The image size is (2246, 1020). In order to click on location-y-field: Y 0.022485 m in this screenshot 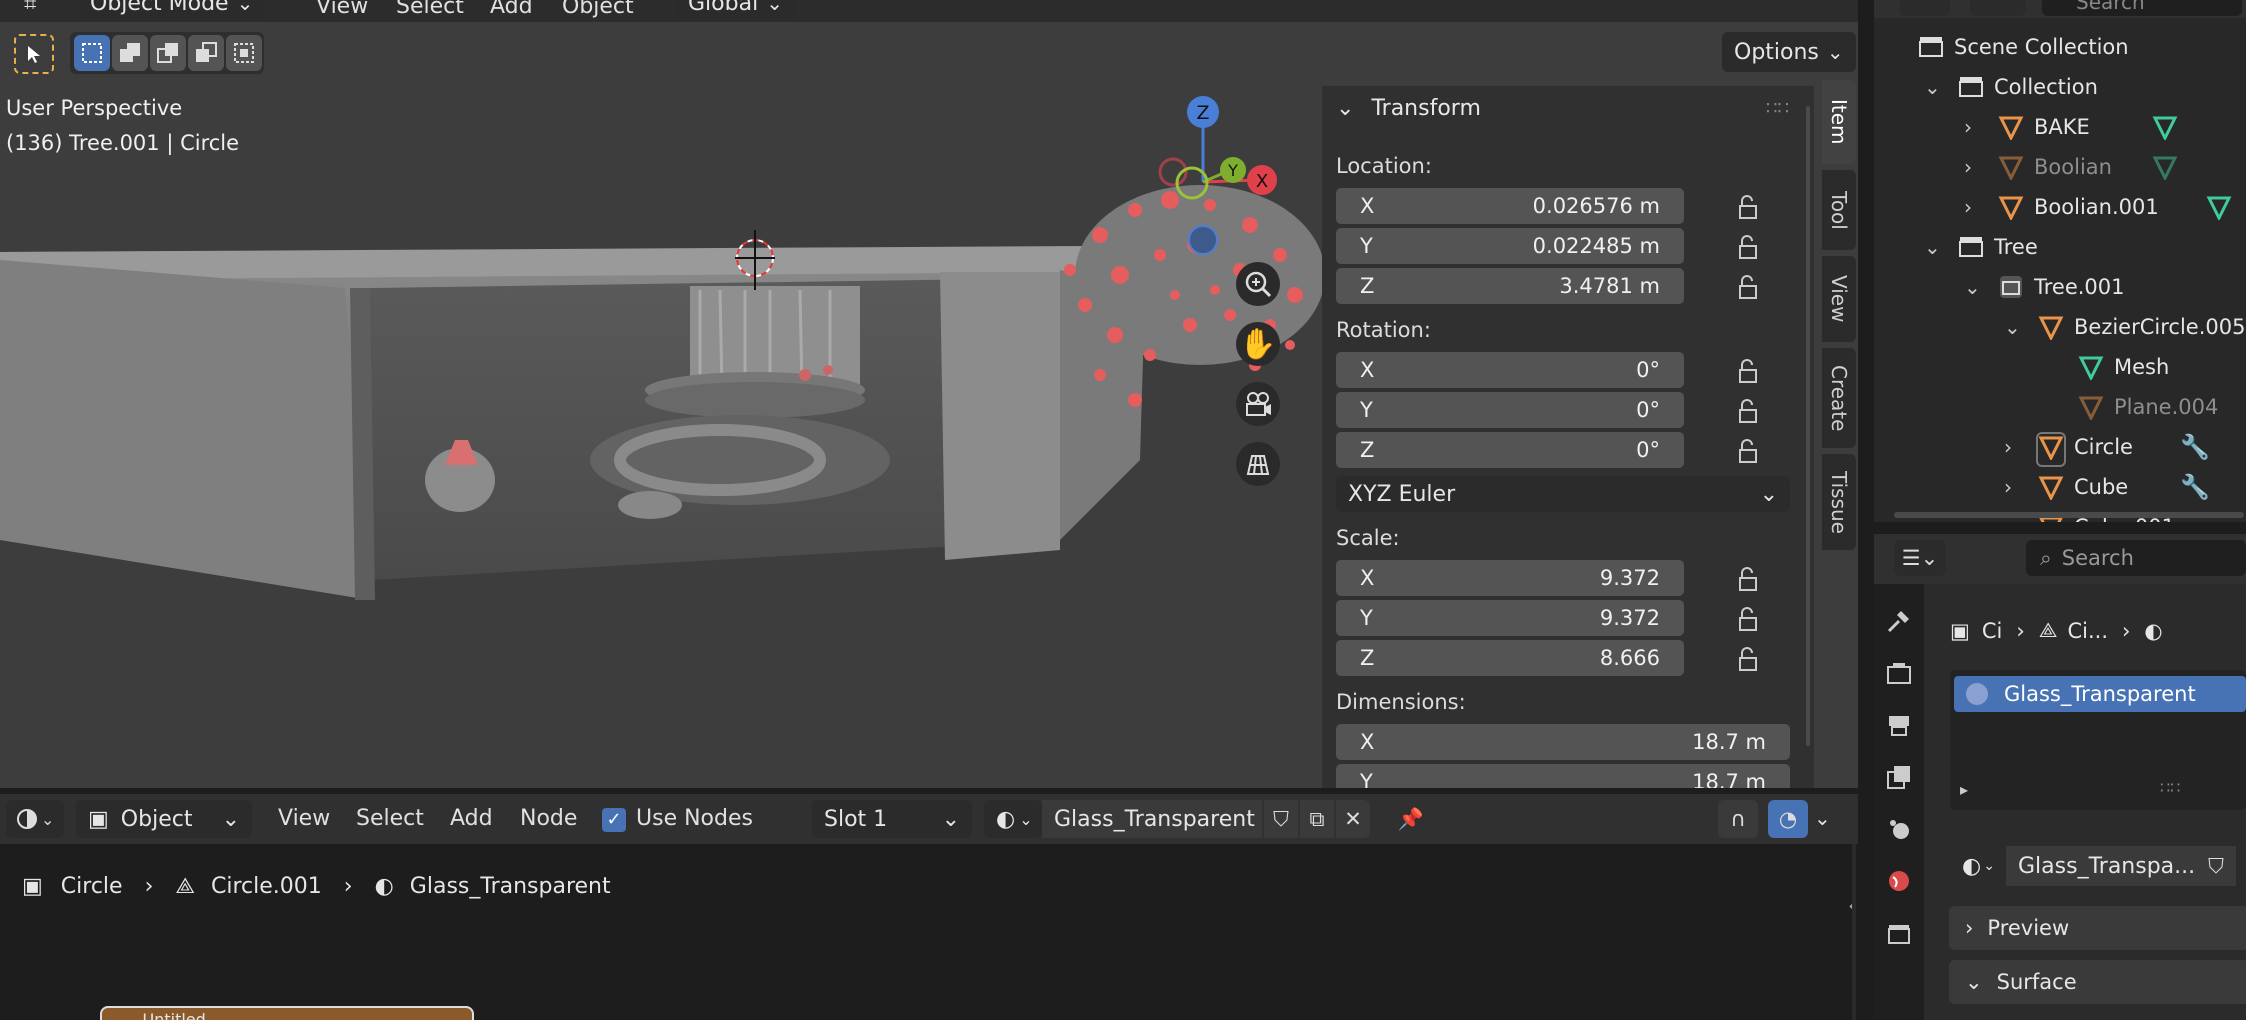, I will do `click(1510, 246)`.